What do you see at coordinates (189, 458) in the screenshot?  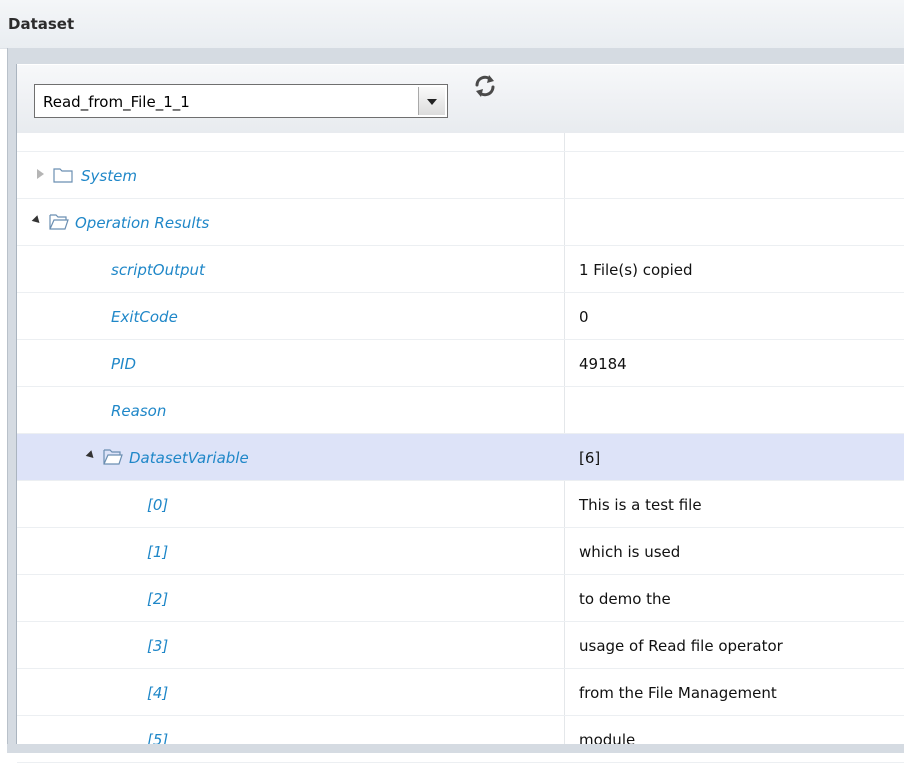 I see `tree-label: DatasetVariable` at bounding box center [189, 458].